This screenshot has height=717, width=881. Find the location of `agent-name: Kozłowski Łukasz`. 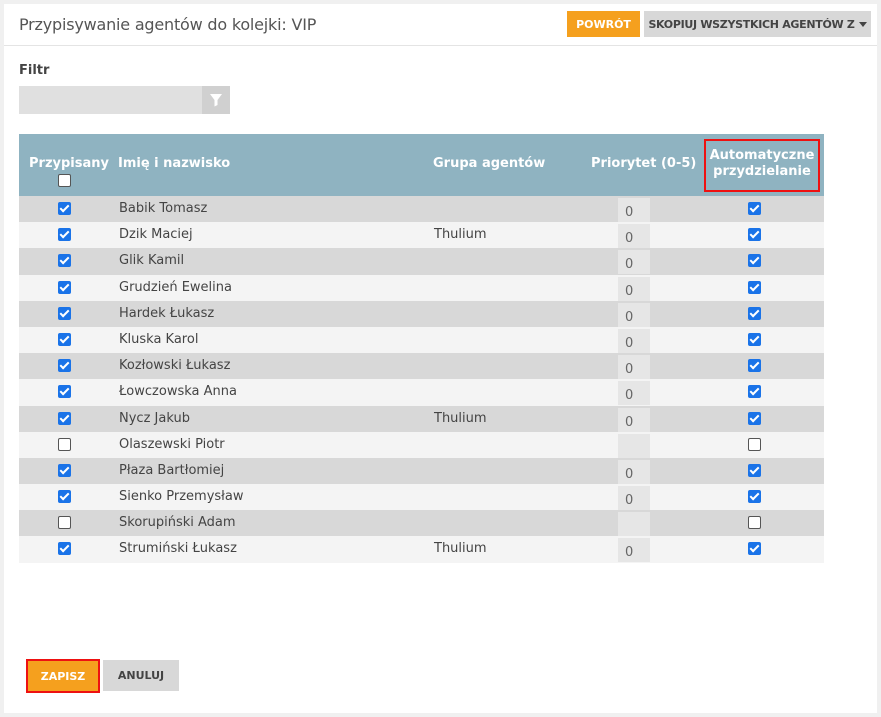

agent-name: Kozłowski Łukasz is located at coordinates (175, 366).